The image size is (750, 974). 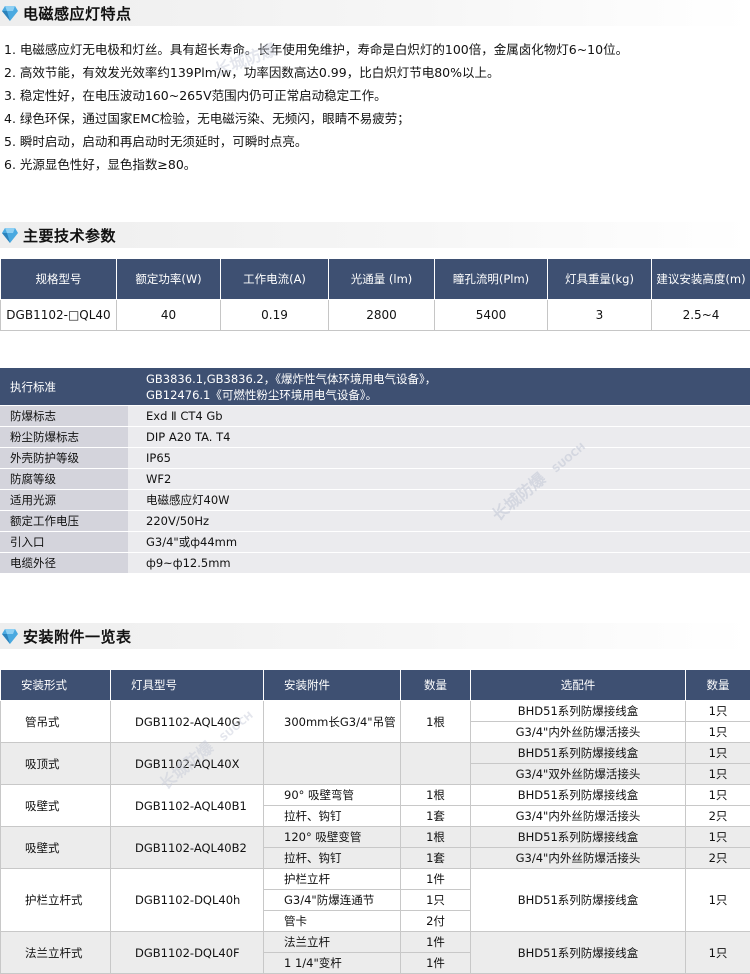 I want to click on spec-value: G3/4"或ф44mm, so click(x=439, y=542).